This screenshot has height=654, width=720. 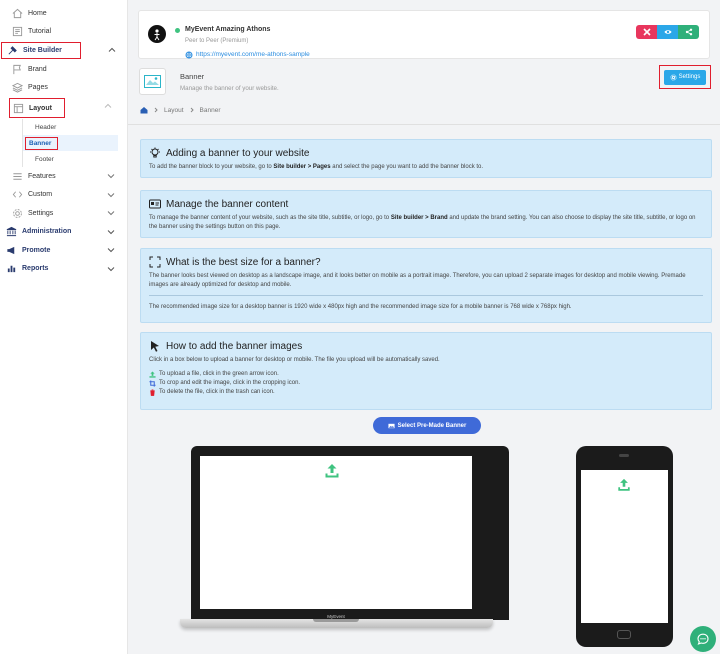 I want to click on sidebar-item-brand: Brand, so click(x=63, y=69).